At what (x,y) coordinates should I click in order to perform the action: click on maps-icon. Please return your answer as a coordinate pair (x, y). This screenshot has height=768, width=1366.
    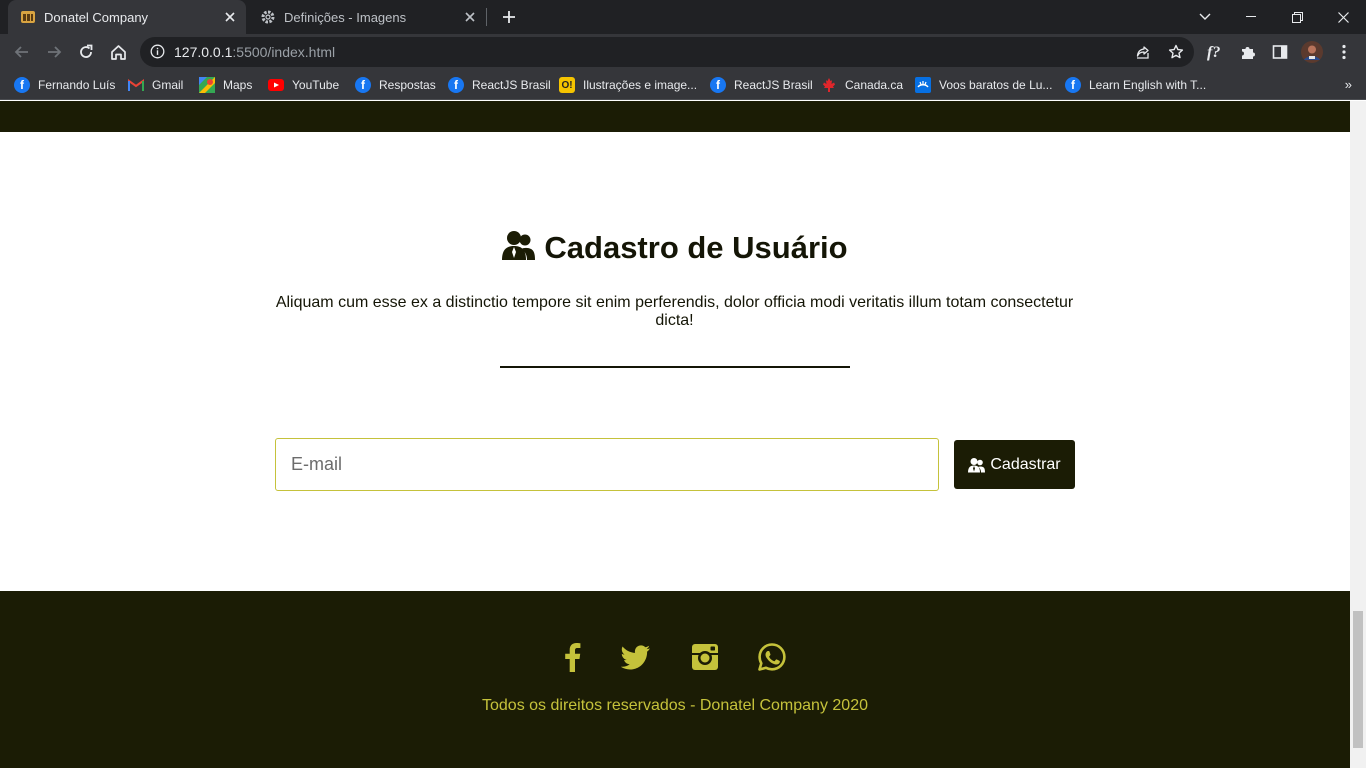
    Looking at the image, I should click on (207, 85).